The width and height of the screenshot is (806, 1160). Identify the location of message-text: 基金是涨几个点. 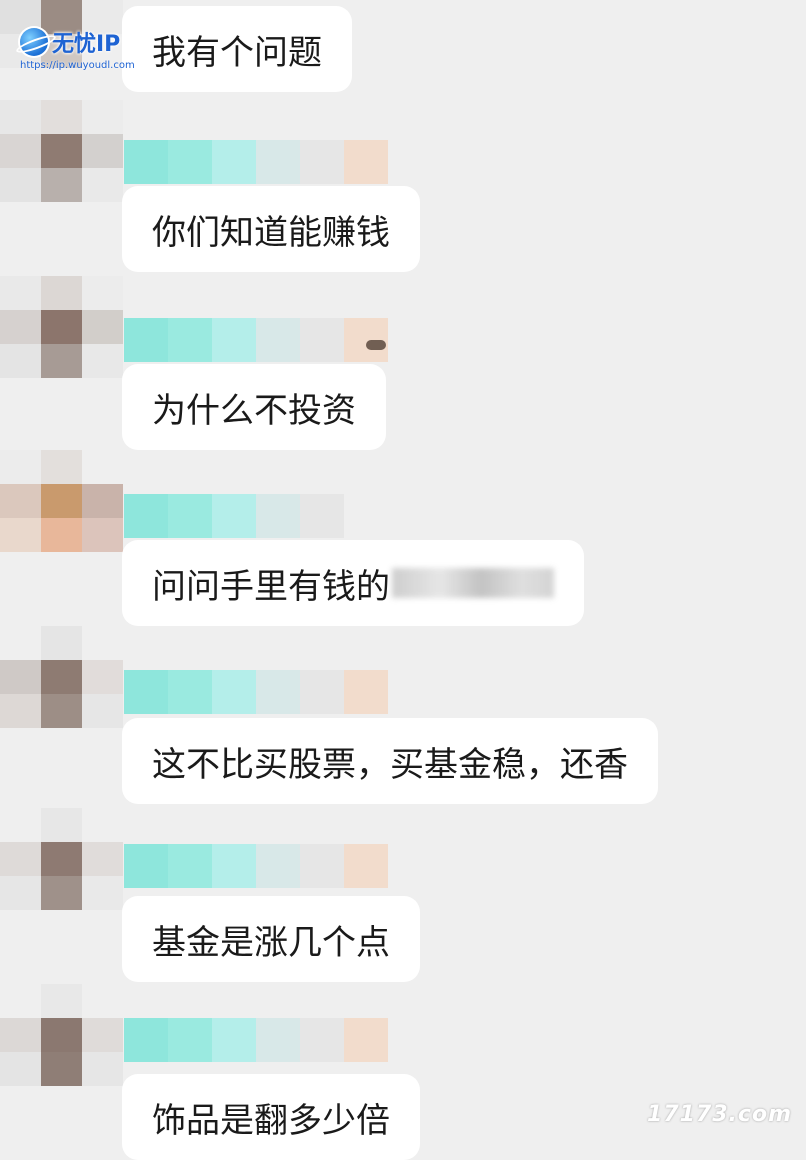
(271, 942).